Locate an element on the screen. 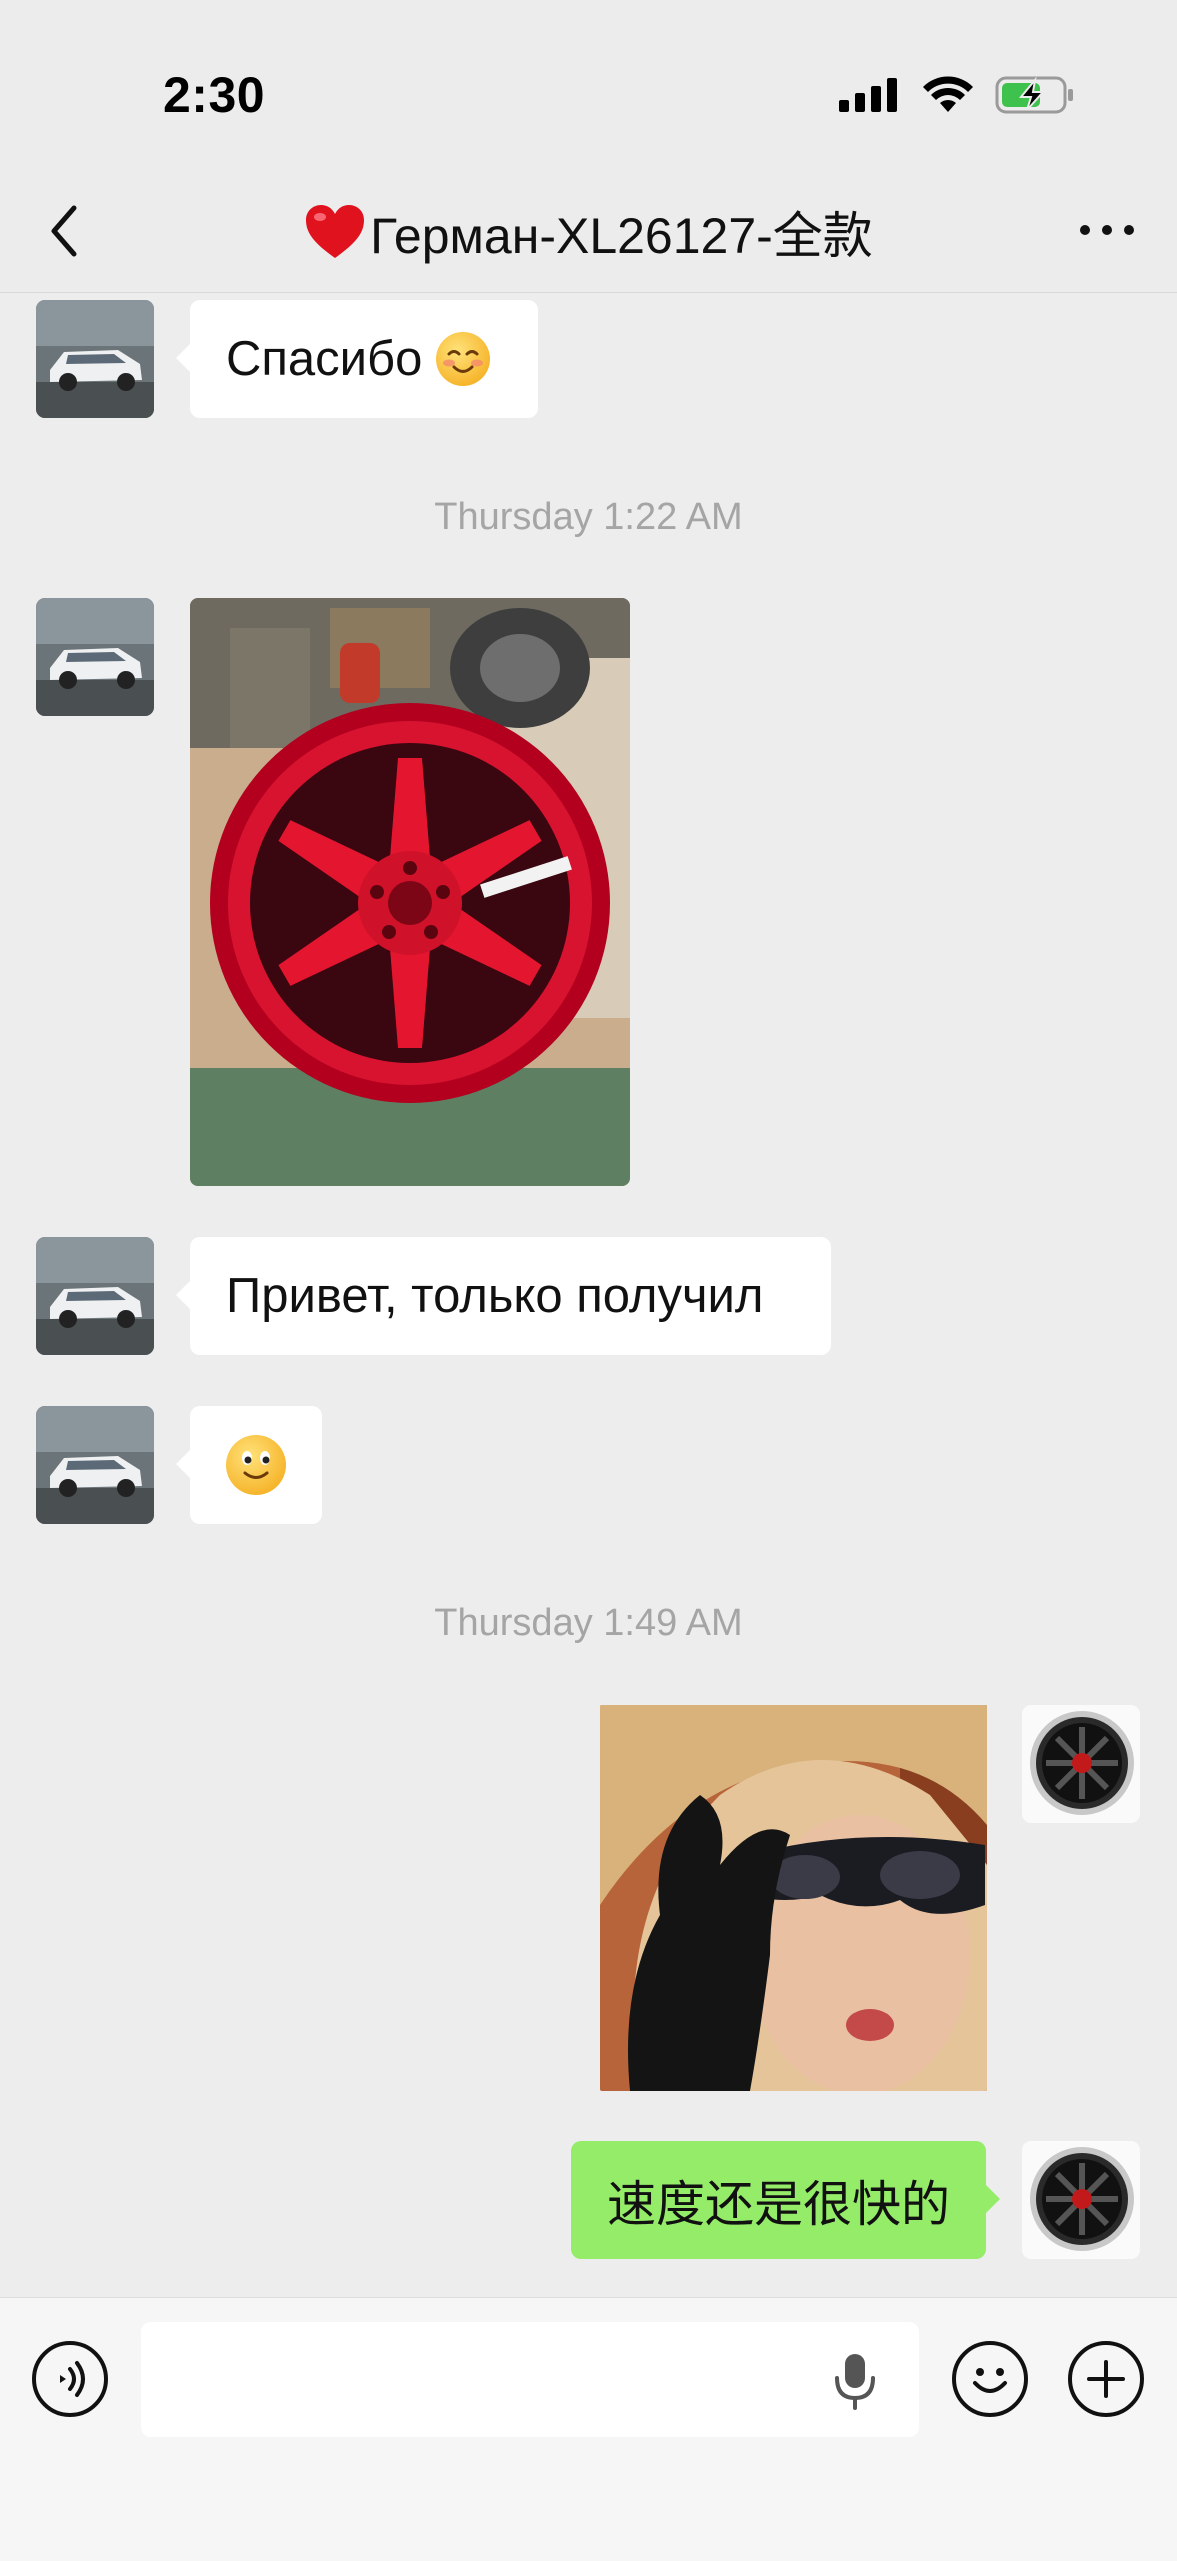 This screenshot has height=2561, width=1177. status-time: 2:30 is located at coordinates (214, 95).